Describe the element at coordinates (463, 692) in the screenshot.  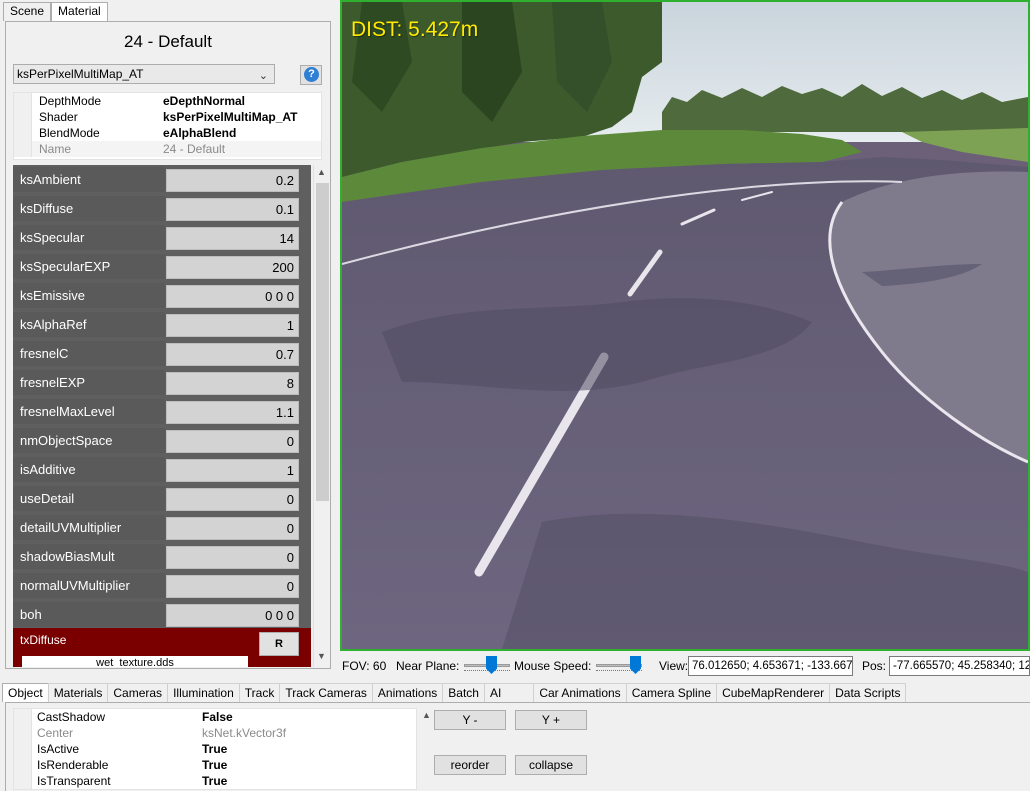
I see `tab-batch: Batch` at that location.